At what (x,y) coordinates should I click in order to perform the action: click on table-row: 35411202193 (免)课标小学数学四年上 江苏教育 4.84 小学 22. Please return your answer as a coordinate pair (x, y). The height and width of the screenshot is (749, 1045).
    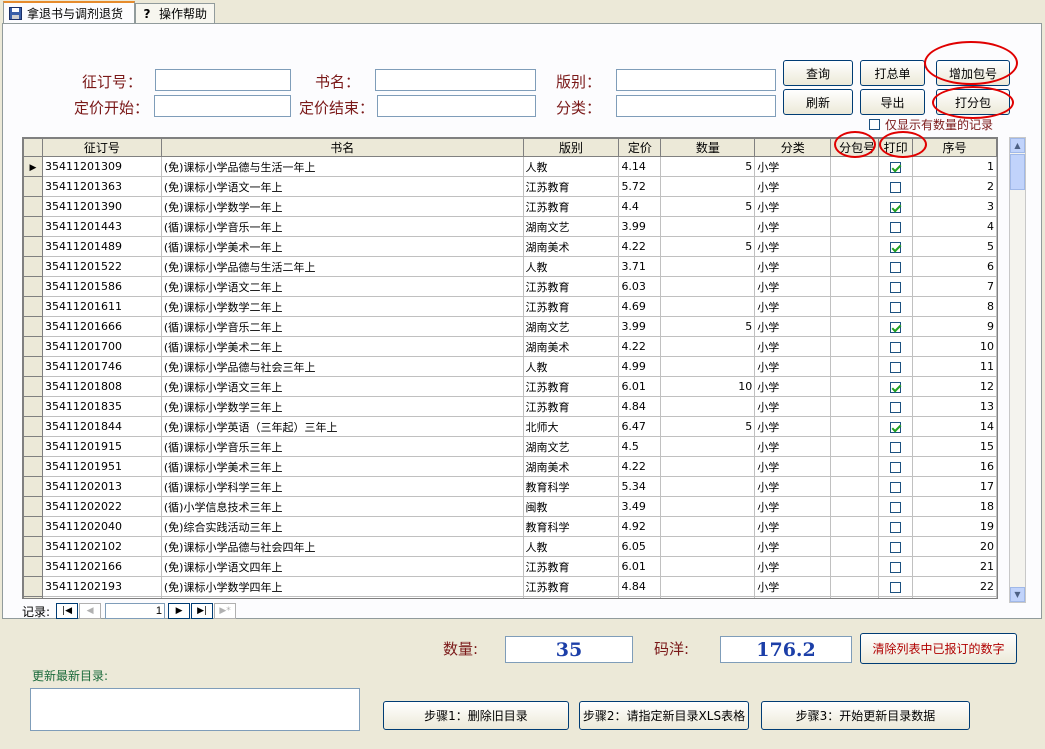
    Looking at the image, I should click on (510, 586).